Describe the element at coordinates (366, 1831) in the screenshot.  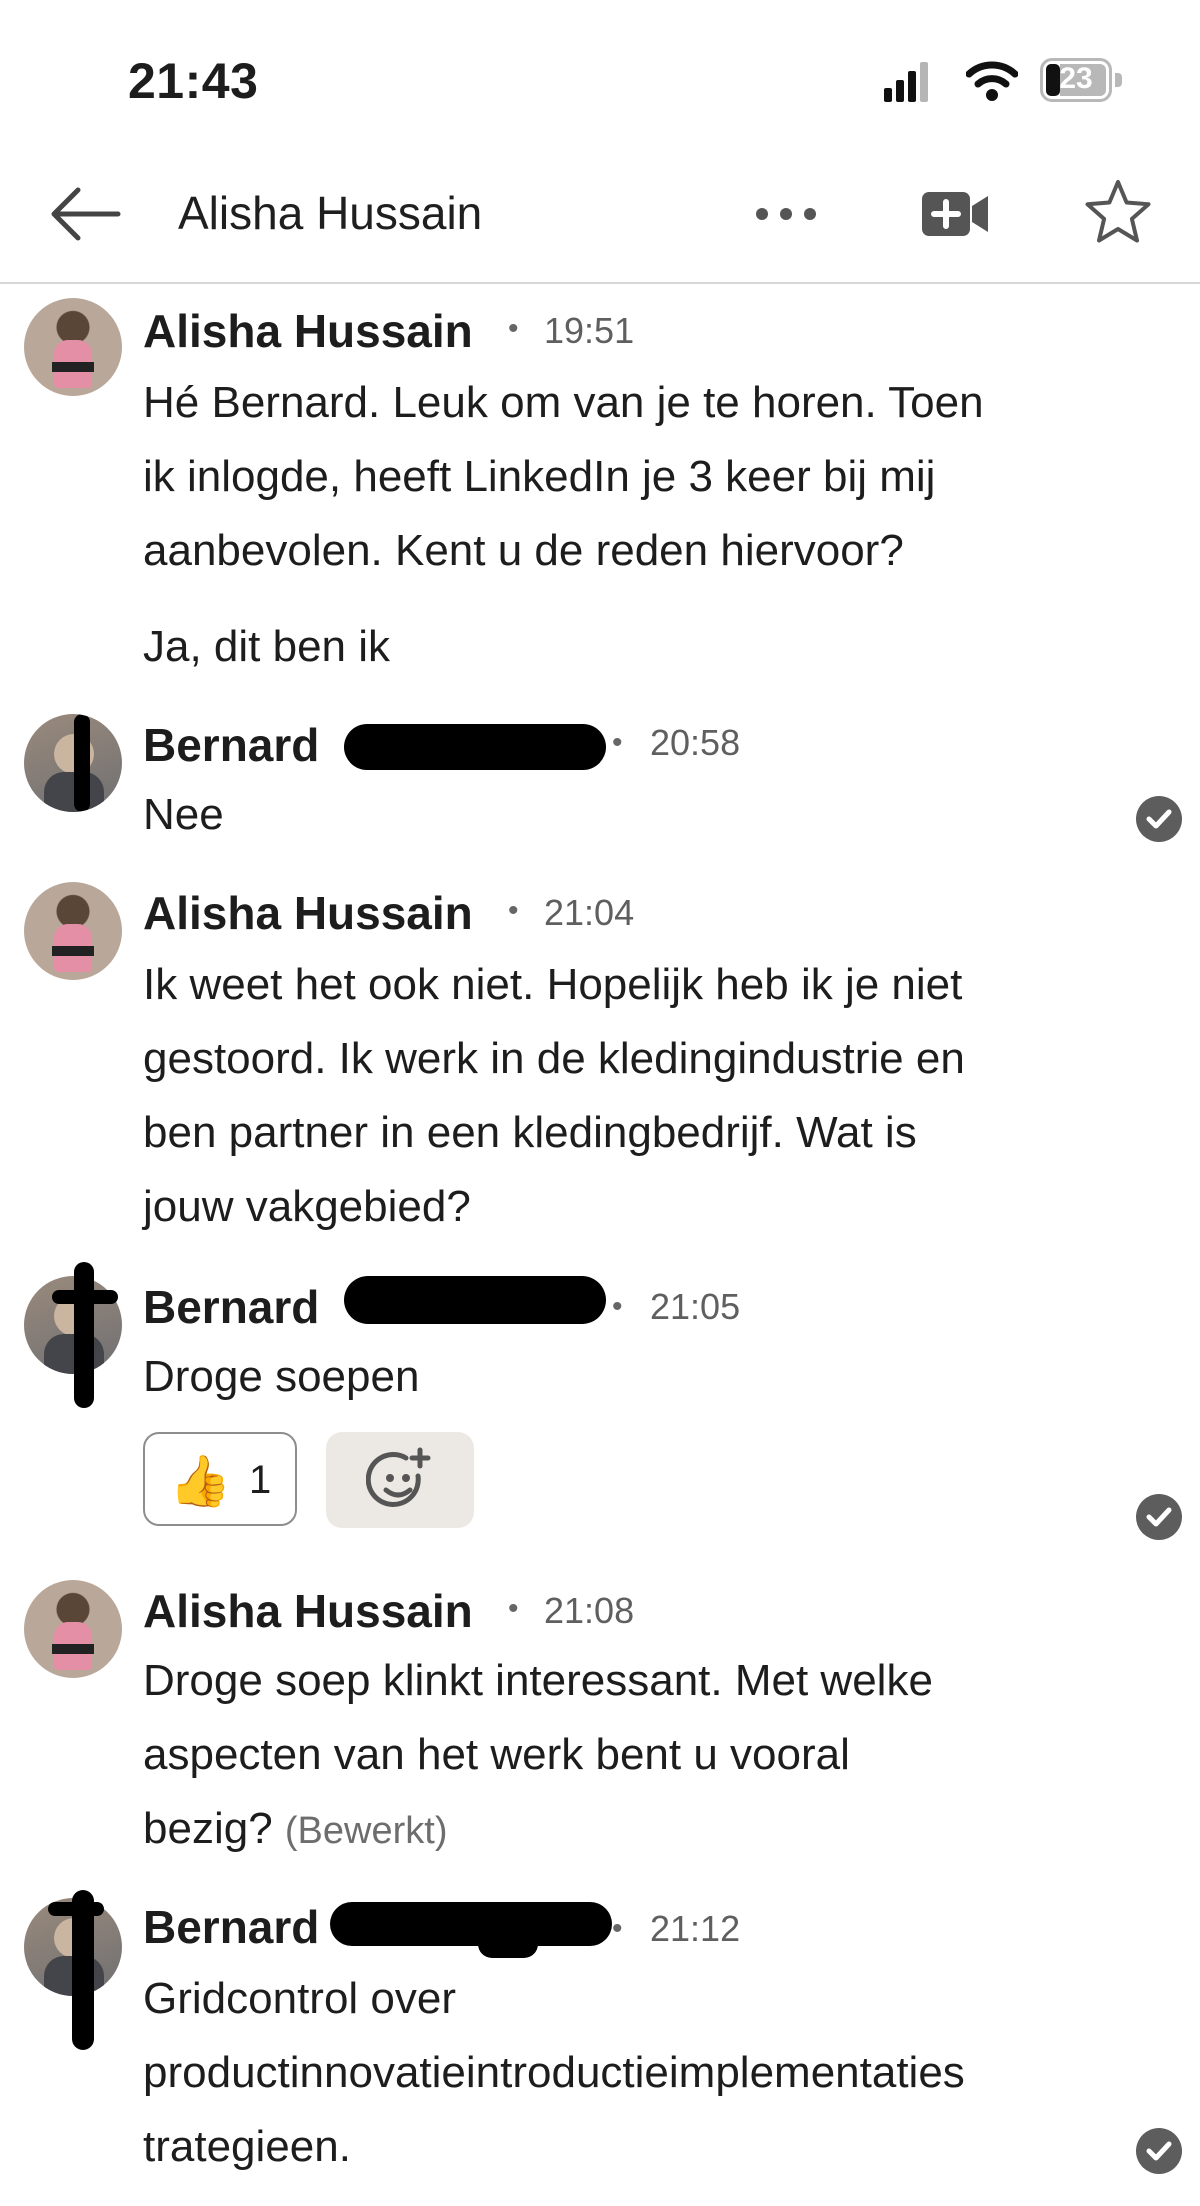
I see `edited-label: (Bewerkt)` at that location.